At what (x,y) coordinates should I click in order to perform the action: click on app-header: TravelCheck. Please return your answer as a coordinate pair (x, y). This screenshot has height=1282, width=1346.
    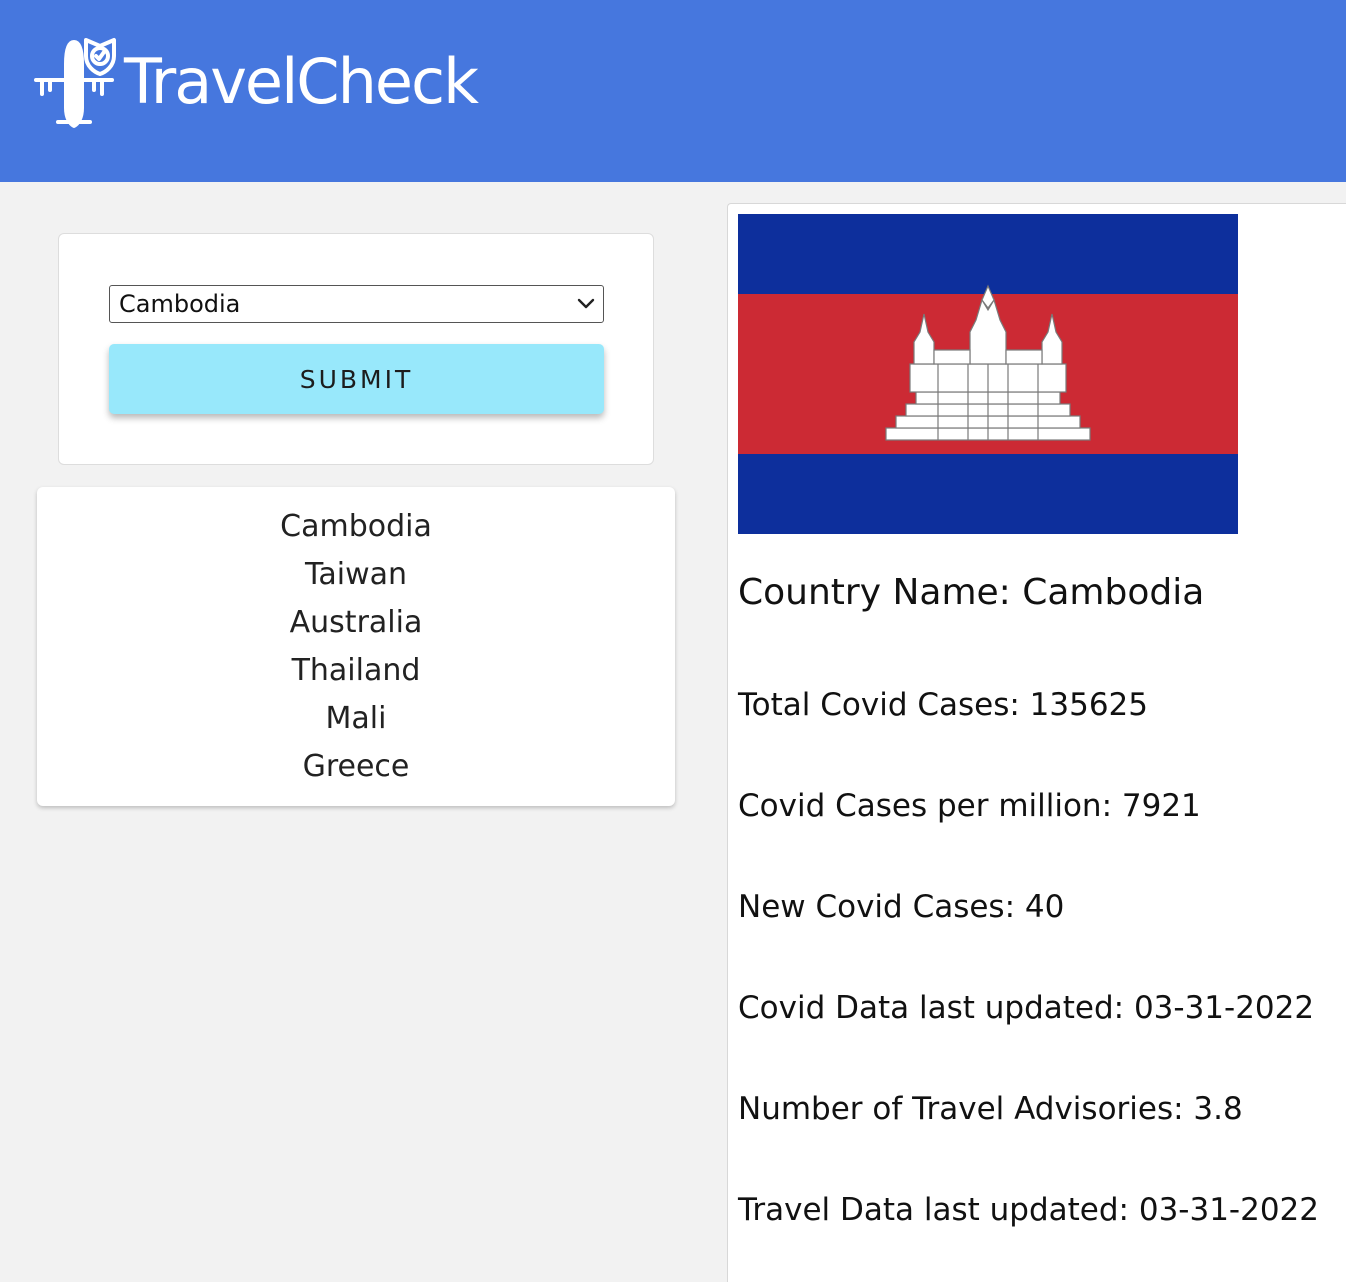
    Looking at the image, I should click on (673, 91).